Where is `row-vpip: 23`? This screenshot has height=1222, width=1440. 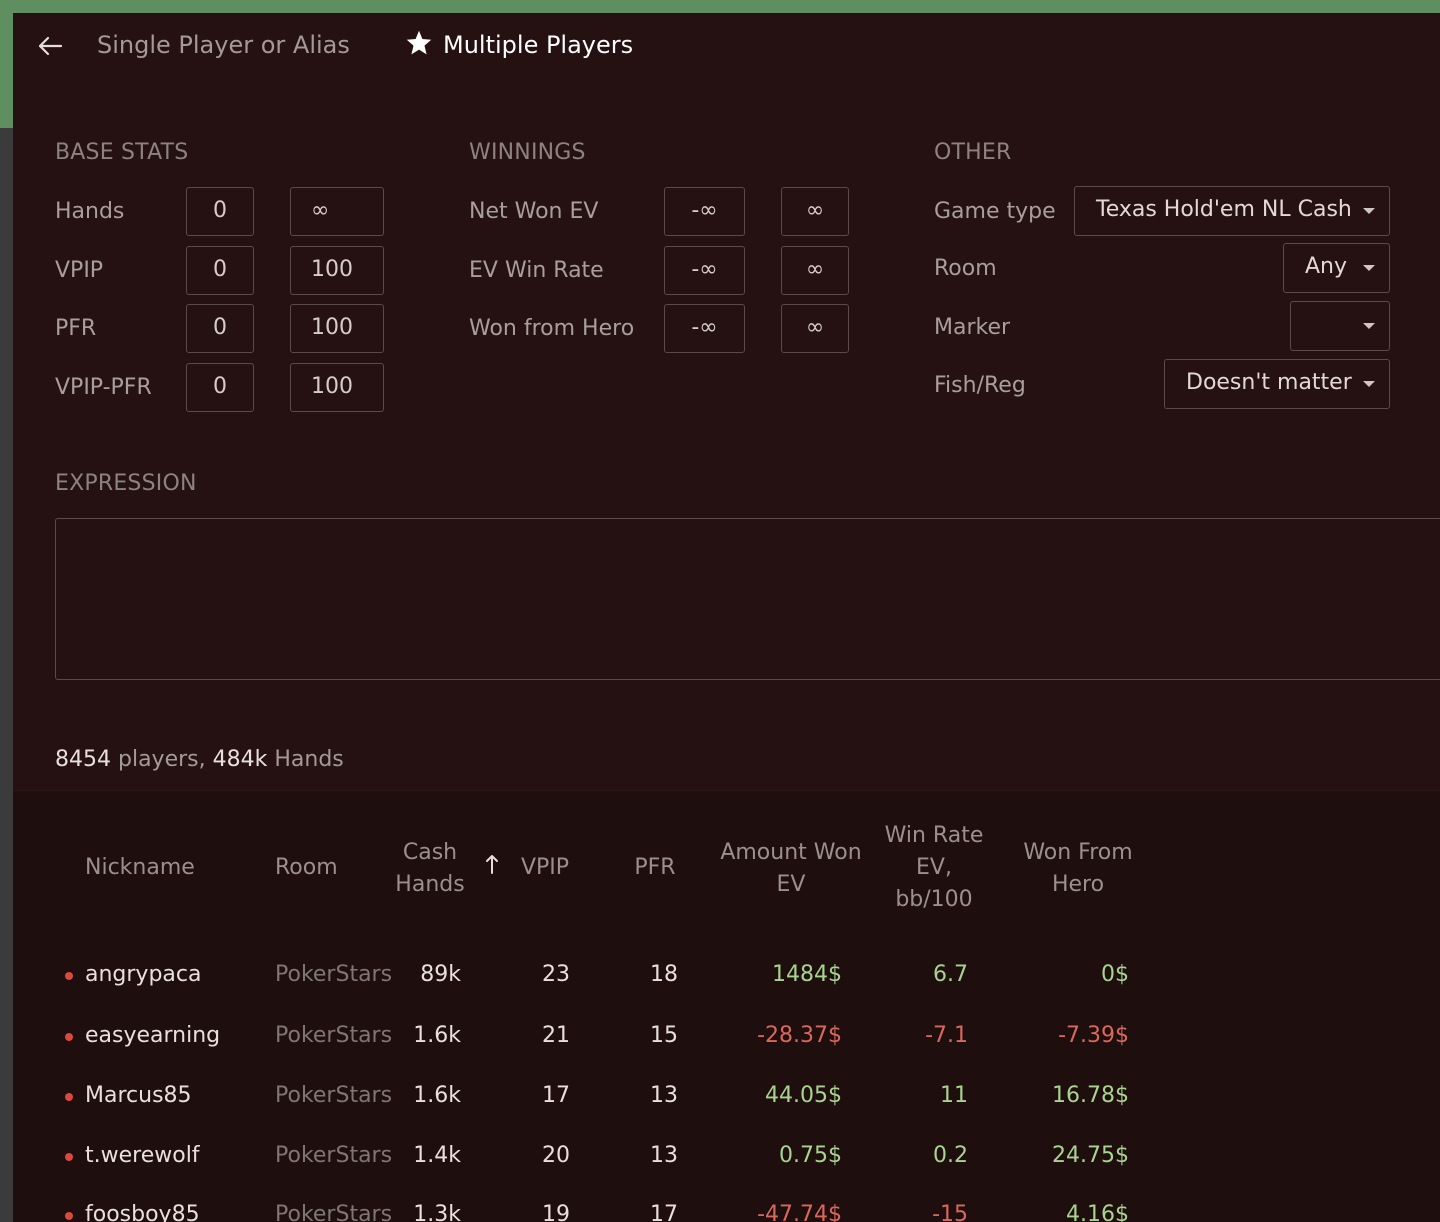
row-vpip: 23 is located at coordinates (556, 974).